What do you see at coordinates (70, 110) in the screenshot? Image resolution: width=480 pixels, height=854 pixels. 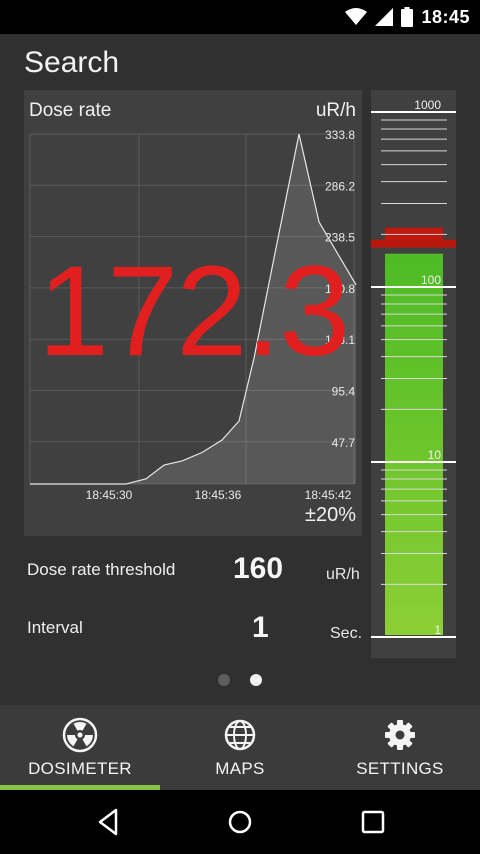 I see `chart-label: Dose rate` at bounding box center [70, 110].